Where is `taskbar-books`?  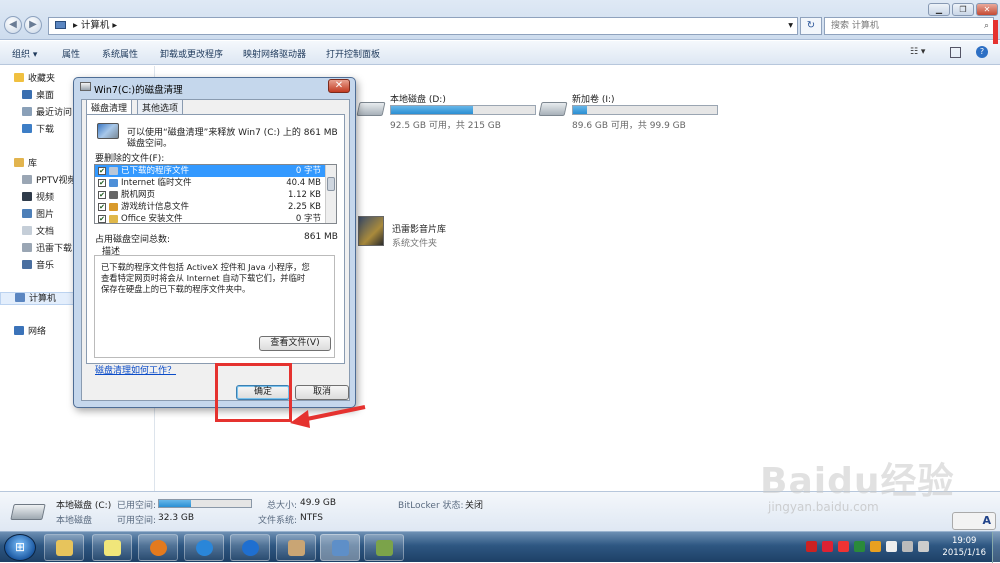 taskbar-books is located at coordinates (384, 547).